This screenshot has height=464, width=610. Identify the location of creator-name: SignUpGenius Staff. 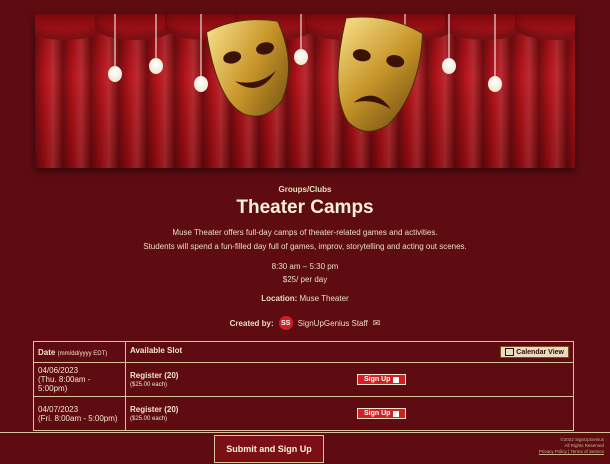
(332, 323).